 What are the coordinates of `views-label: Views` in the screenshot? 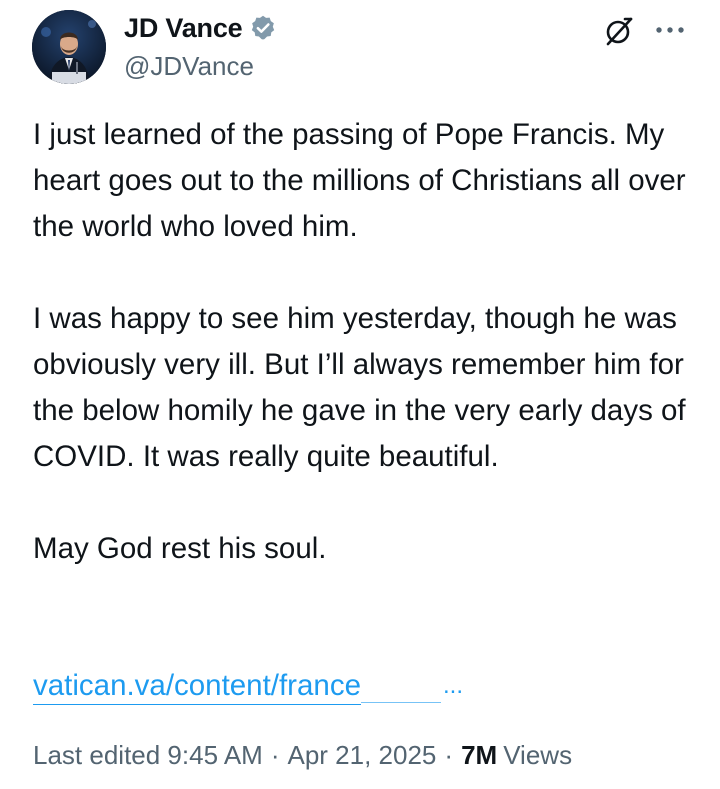 It's located at (538, 755).